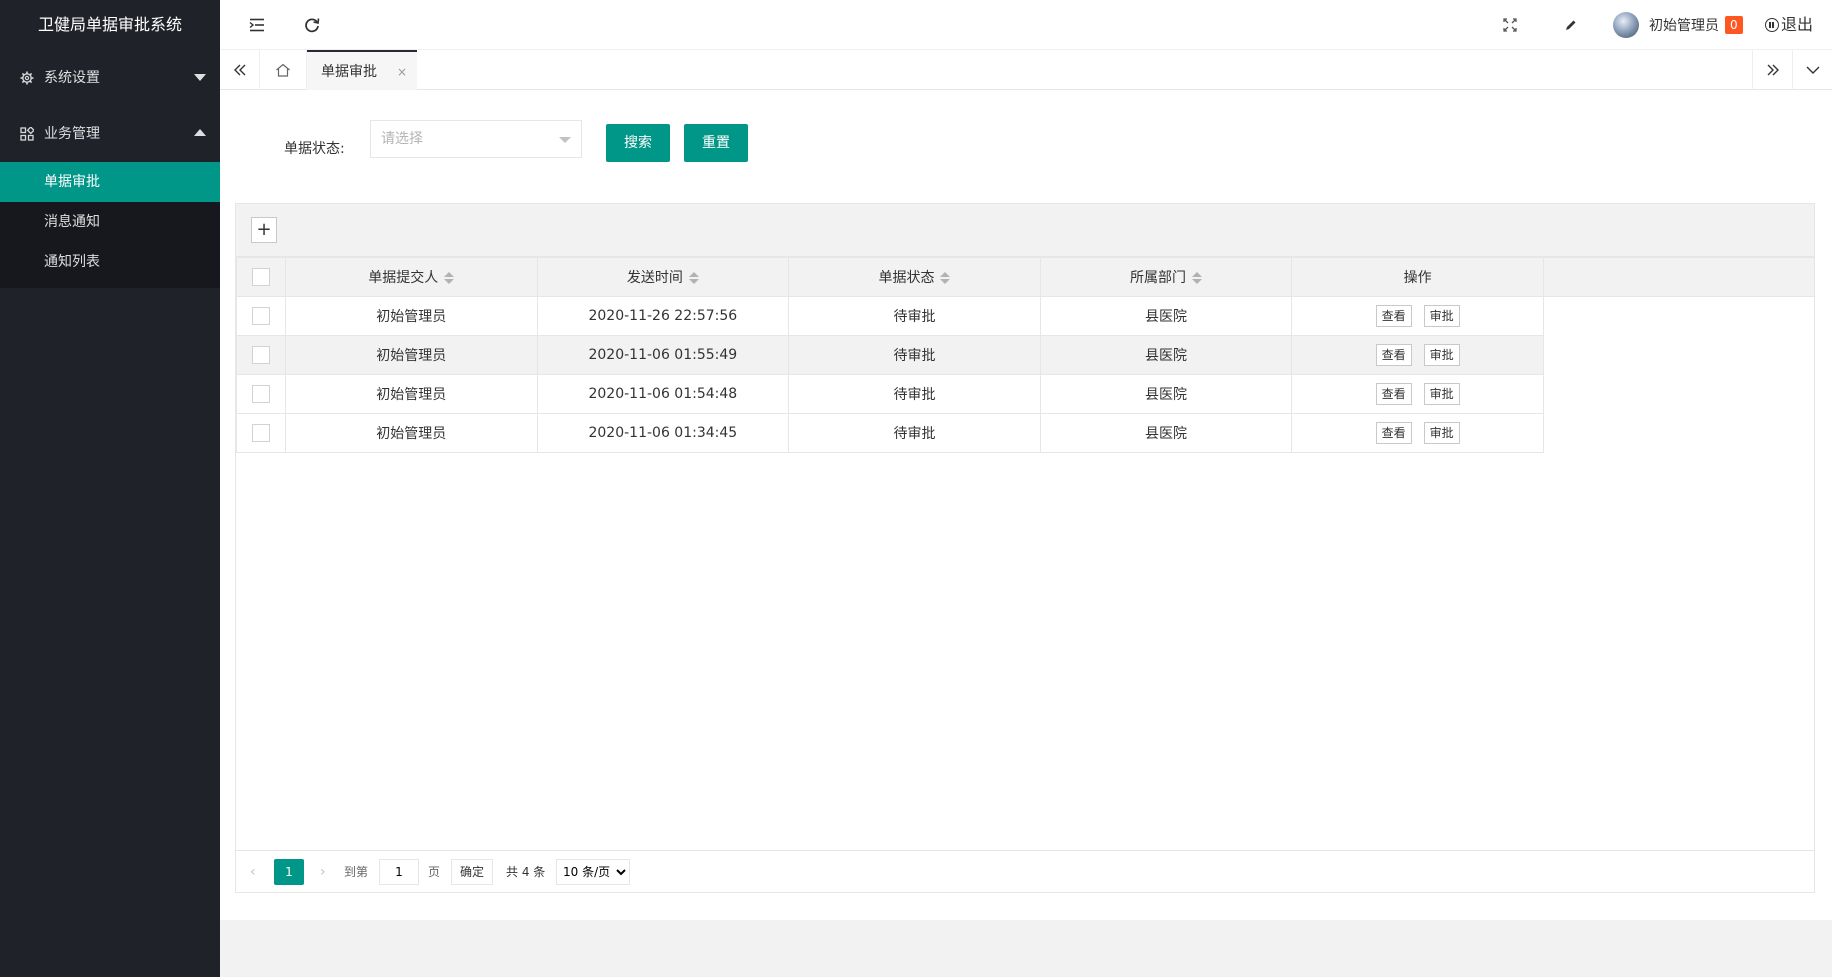 This screenshot has width=1832, height=977. I want to click on sidebar-submenu: 单据审批 消息通知 通知列表, so click(110, 225).